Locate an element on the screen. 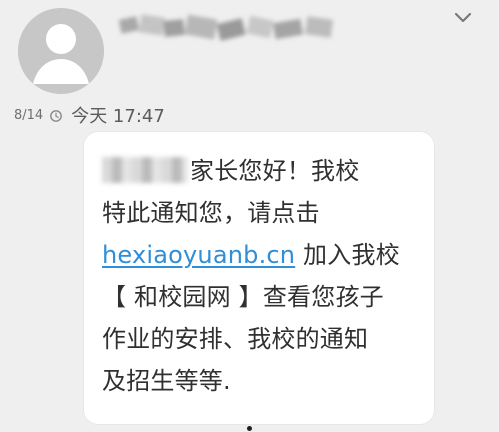 This screenshot has width=499, height=432. message-meta: 8/14 今天 17:47 is located at coordinates (89, 115).